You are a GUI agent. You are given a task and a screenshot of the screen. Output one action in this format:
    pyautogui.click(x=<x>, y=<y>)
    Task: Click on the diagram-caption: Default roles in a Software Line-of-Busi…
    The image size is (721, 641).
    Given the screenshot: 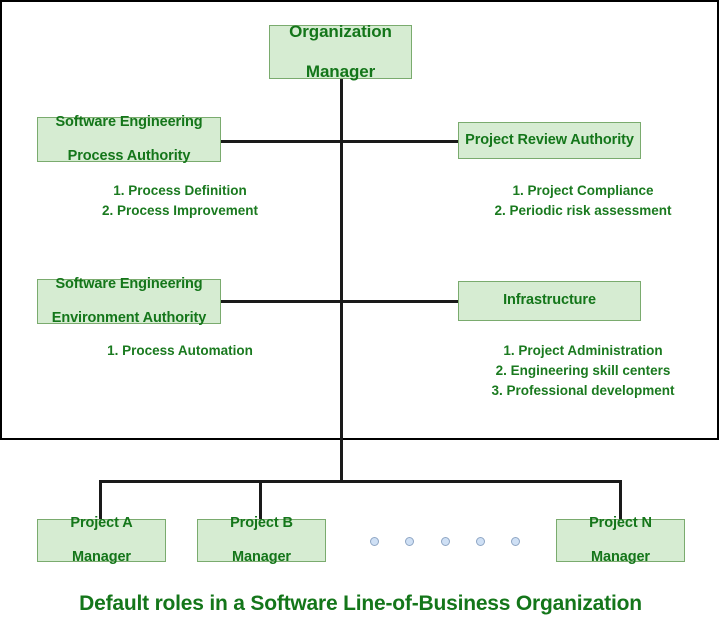 What is the action you would take?
    pyautogui.click(x=360, y=603)
    